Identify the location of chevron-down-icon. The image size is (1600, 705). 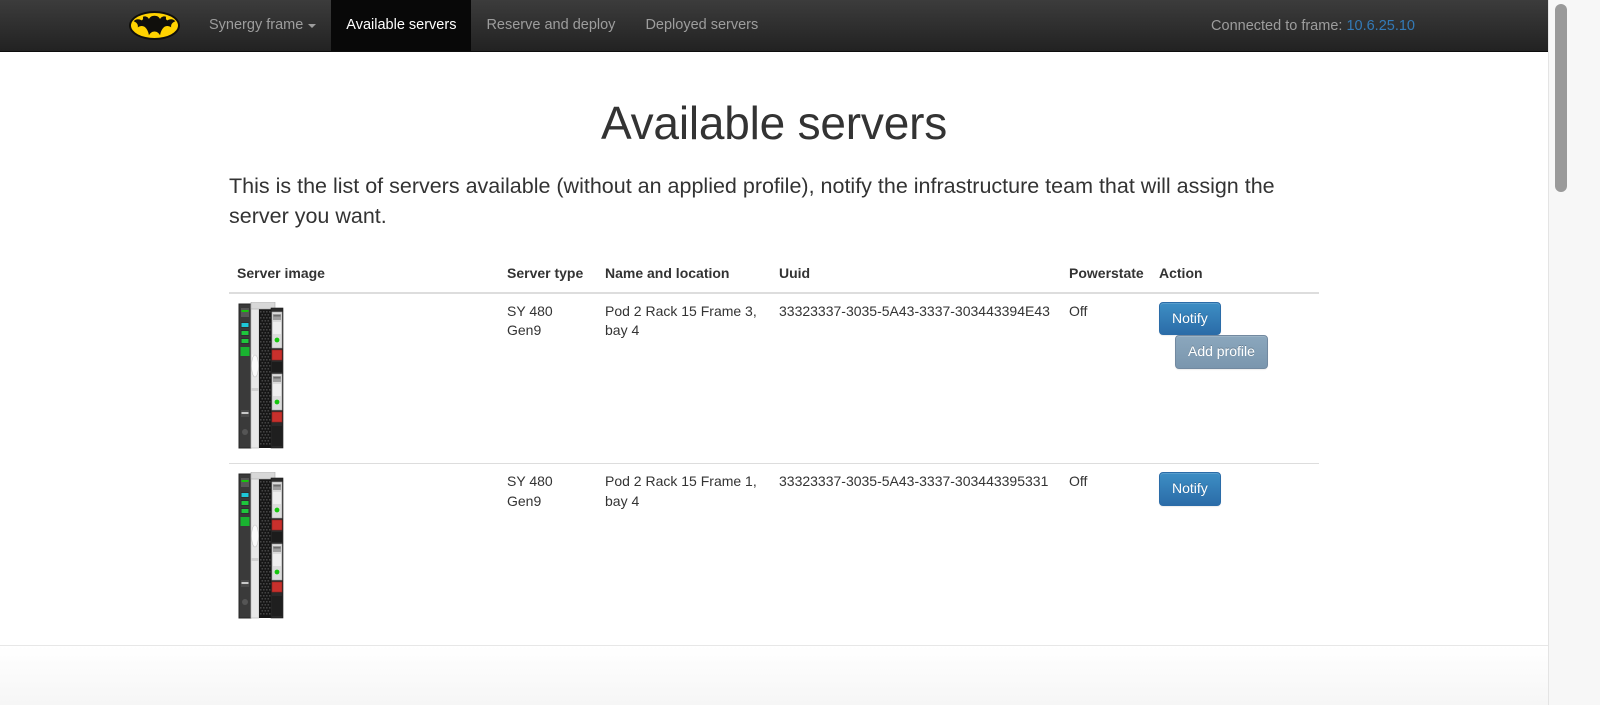
(312, 25).